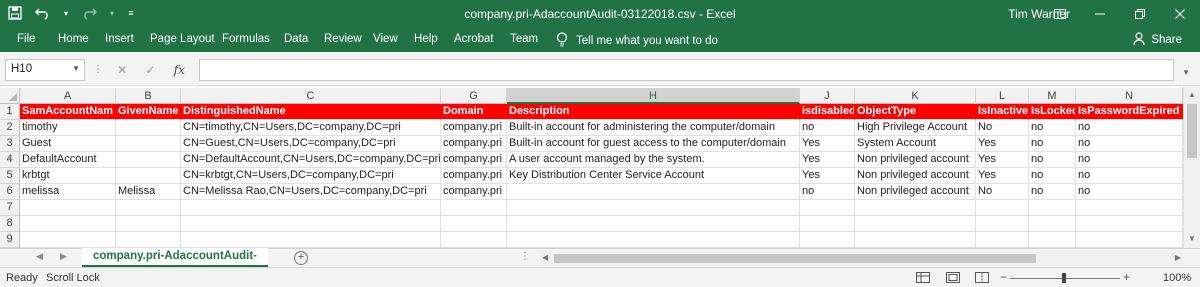 The image size is (1200, 287). I want to click on cell-a3: Guest, so click(68, 144).